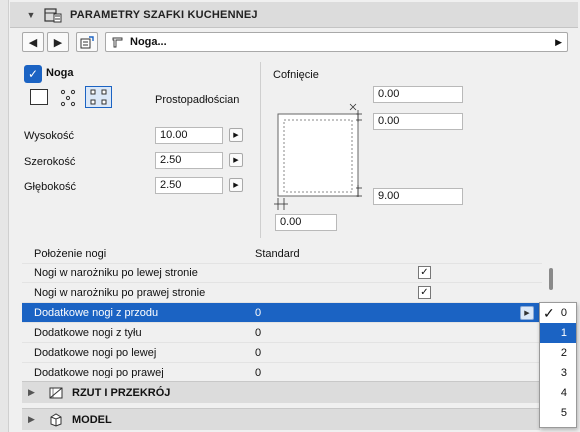 Image resolution: width=580 pixels, height=432 pixels. Describe the element at coordinates (282, 353) in the screenshot. I see `list-row-left-legs: Dodatkowe nogi po lewej 0` at that location.